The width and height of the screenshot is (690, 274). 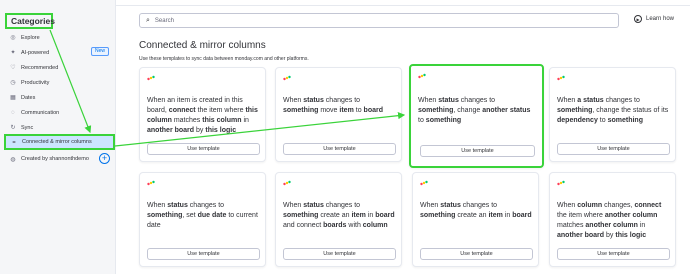 I want to click on clock-icon: ◷, so click(x=13, y=83).